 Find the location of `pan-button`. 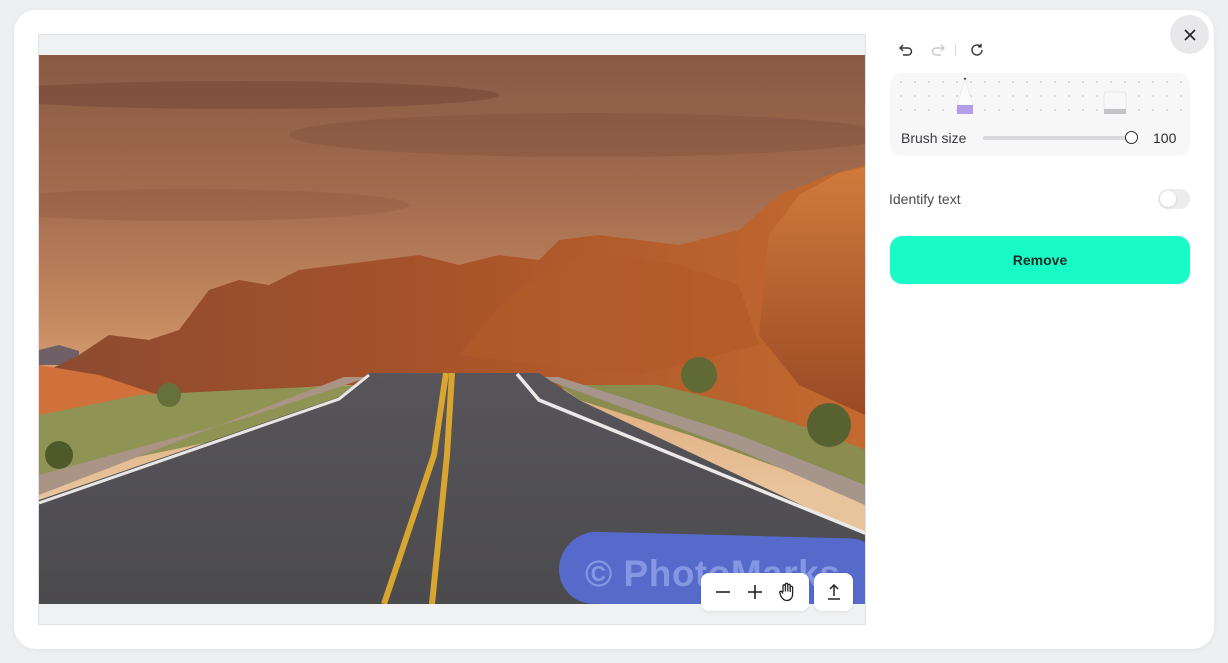

pan-button is located at coordinates (787, 592).